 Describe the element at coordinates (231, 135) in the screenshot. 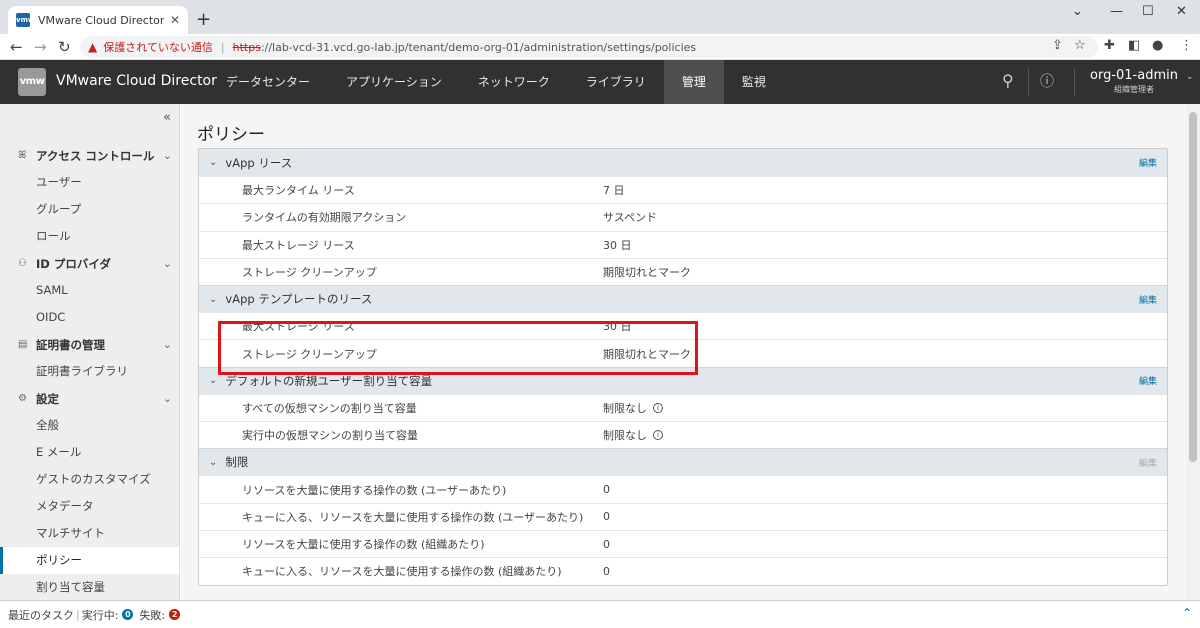

I see `page-title: ポリシー` at that location.